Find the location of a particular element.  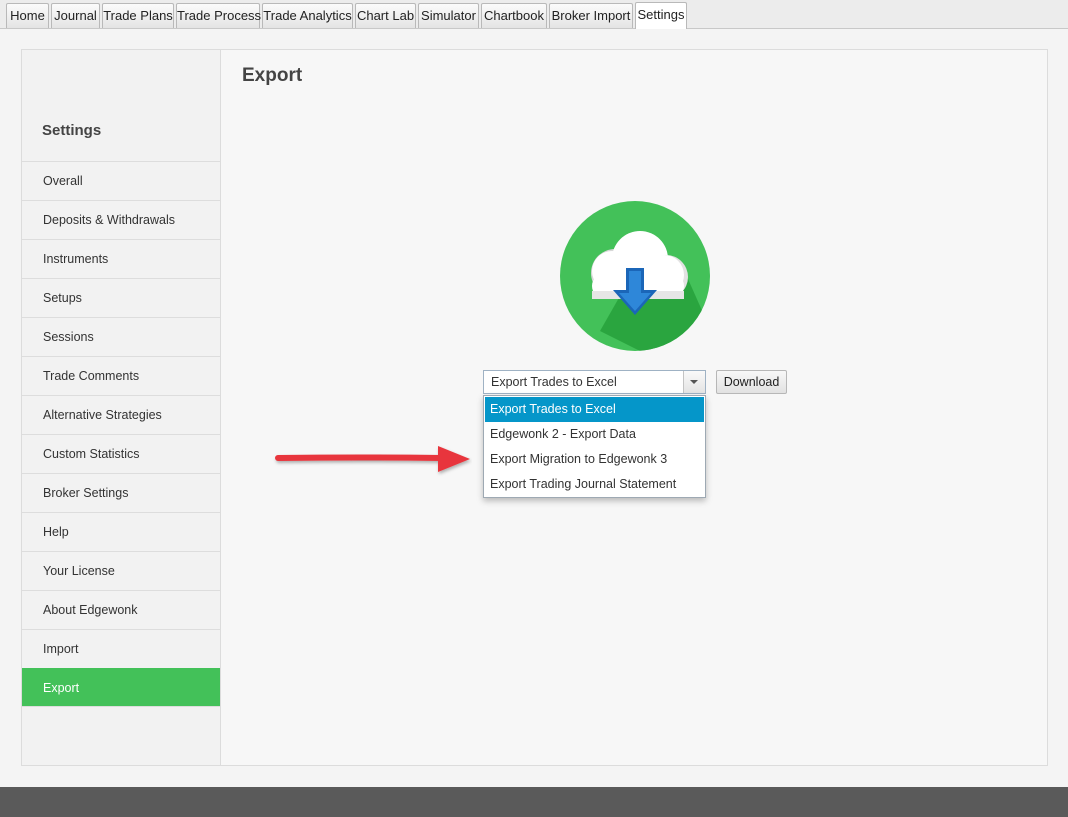

download-button: Download is located at coordinates (751, 382).